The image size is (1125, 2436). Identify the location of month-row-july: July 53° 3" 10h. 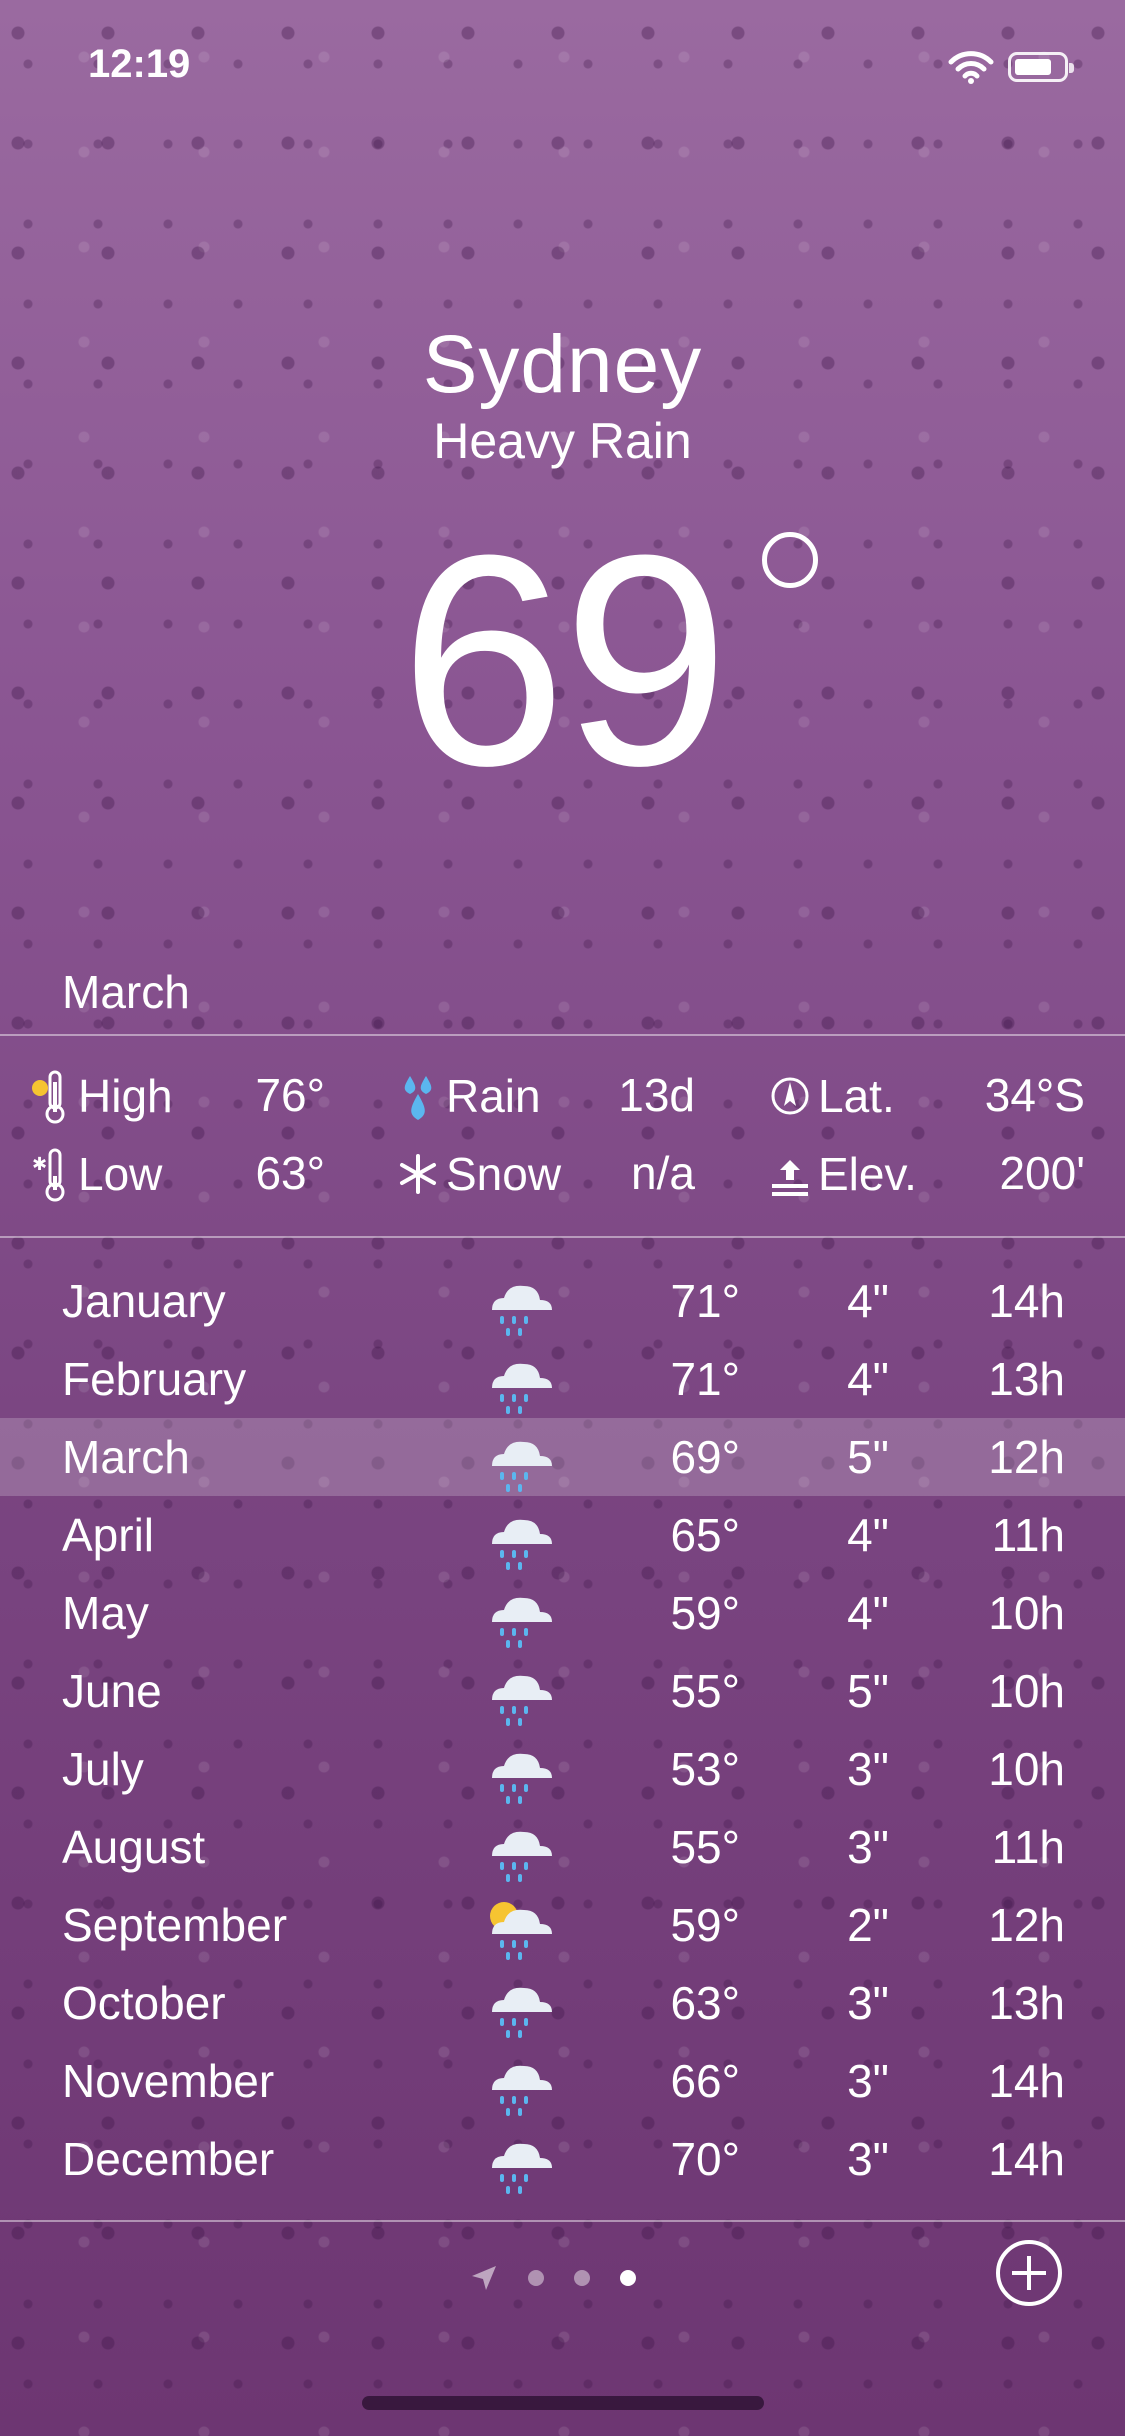
(562, 1769).